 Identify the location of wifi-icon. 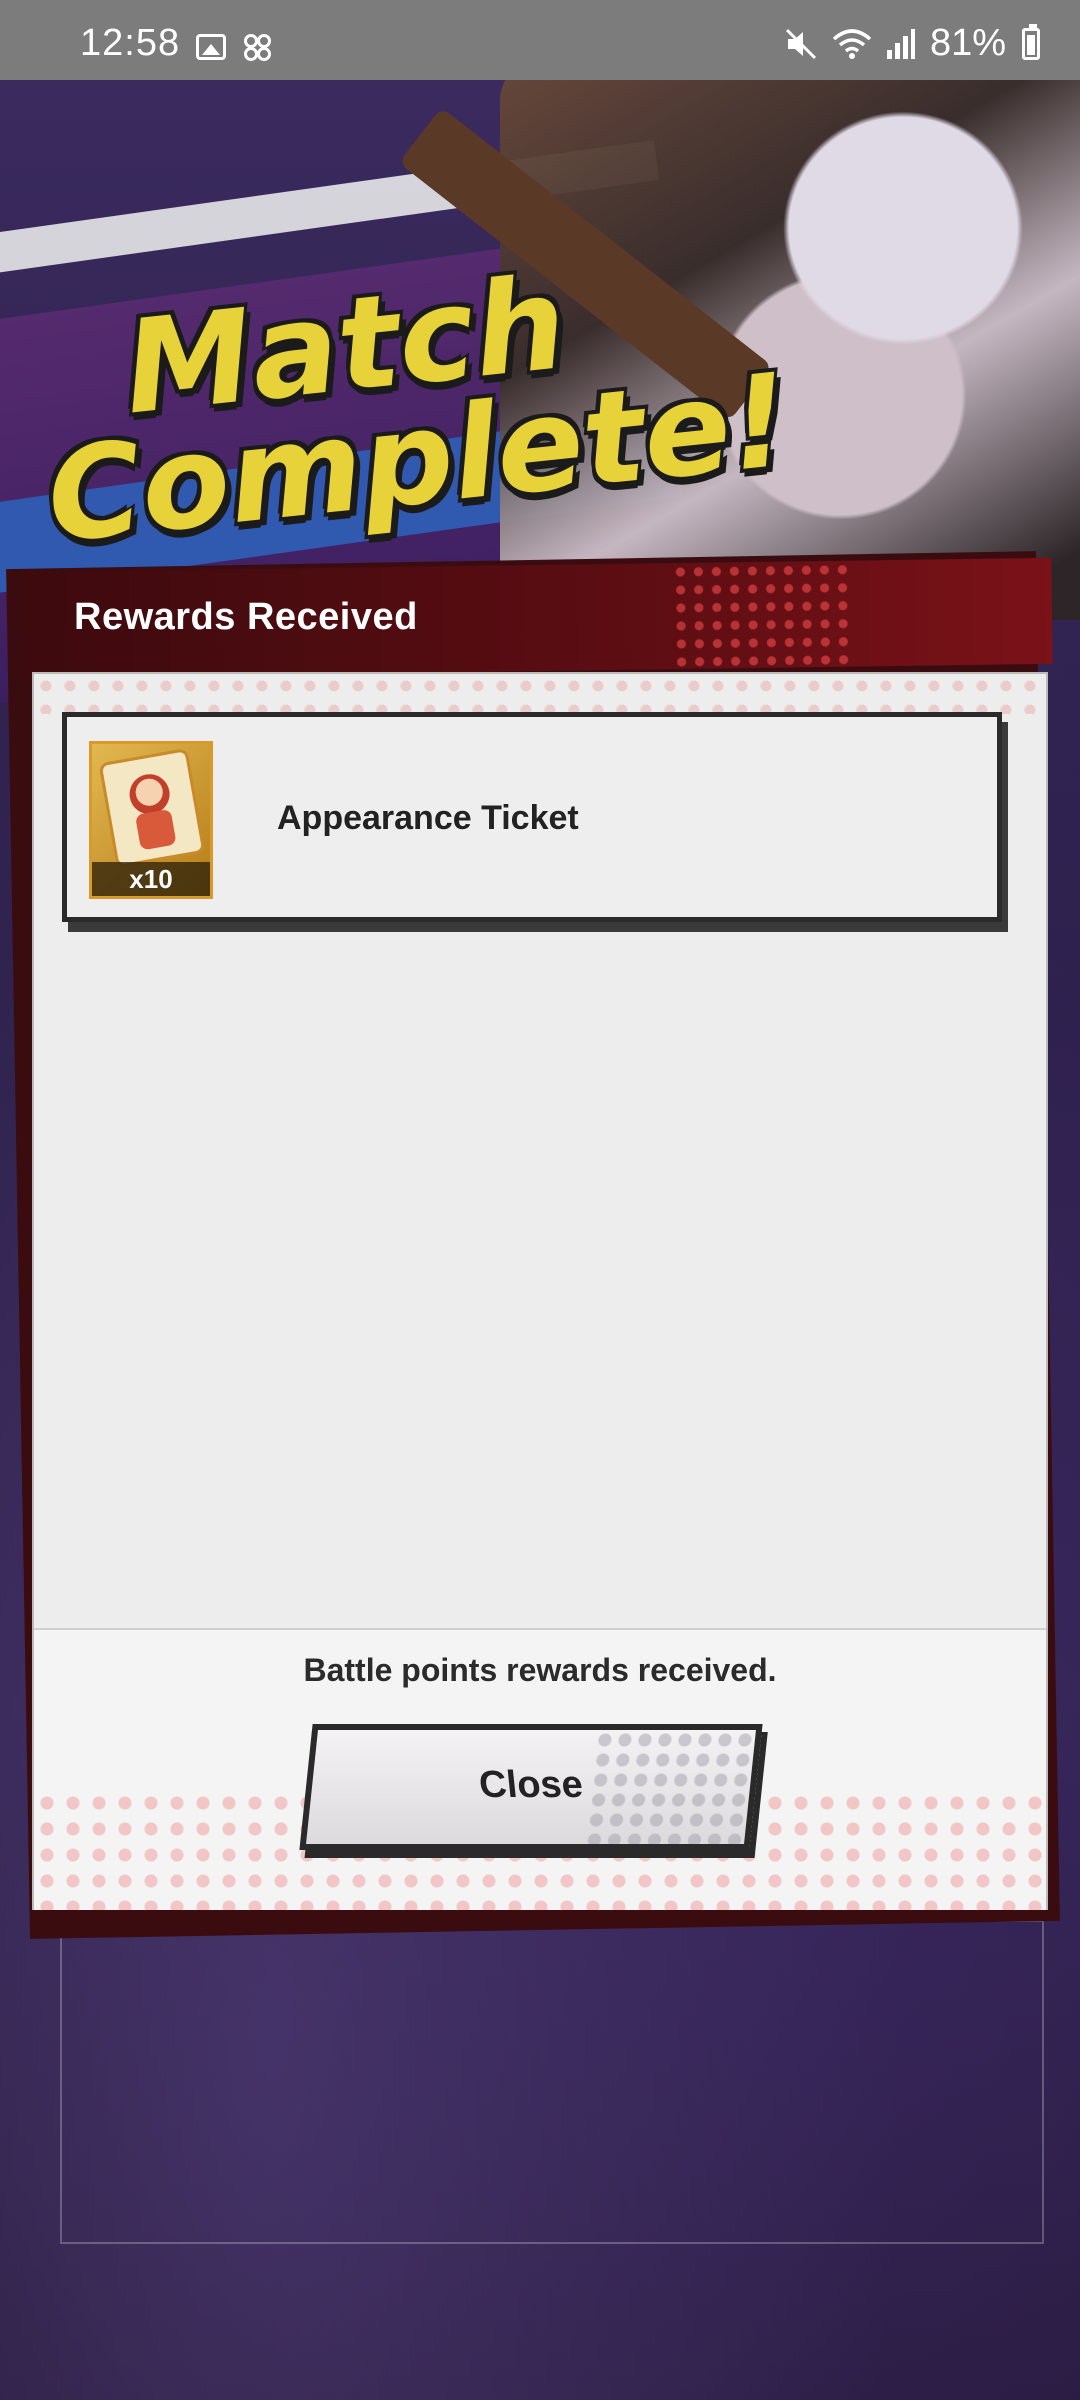
(852, 43).